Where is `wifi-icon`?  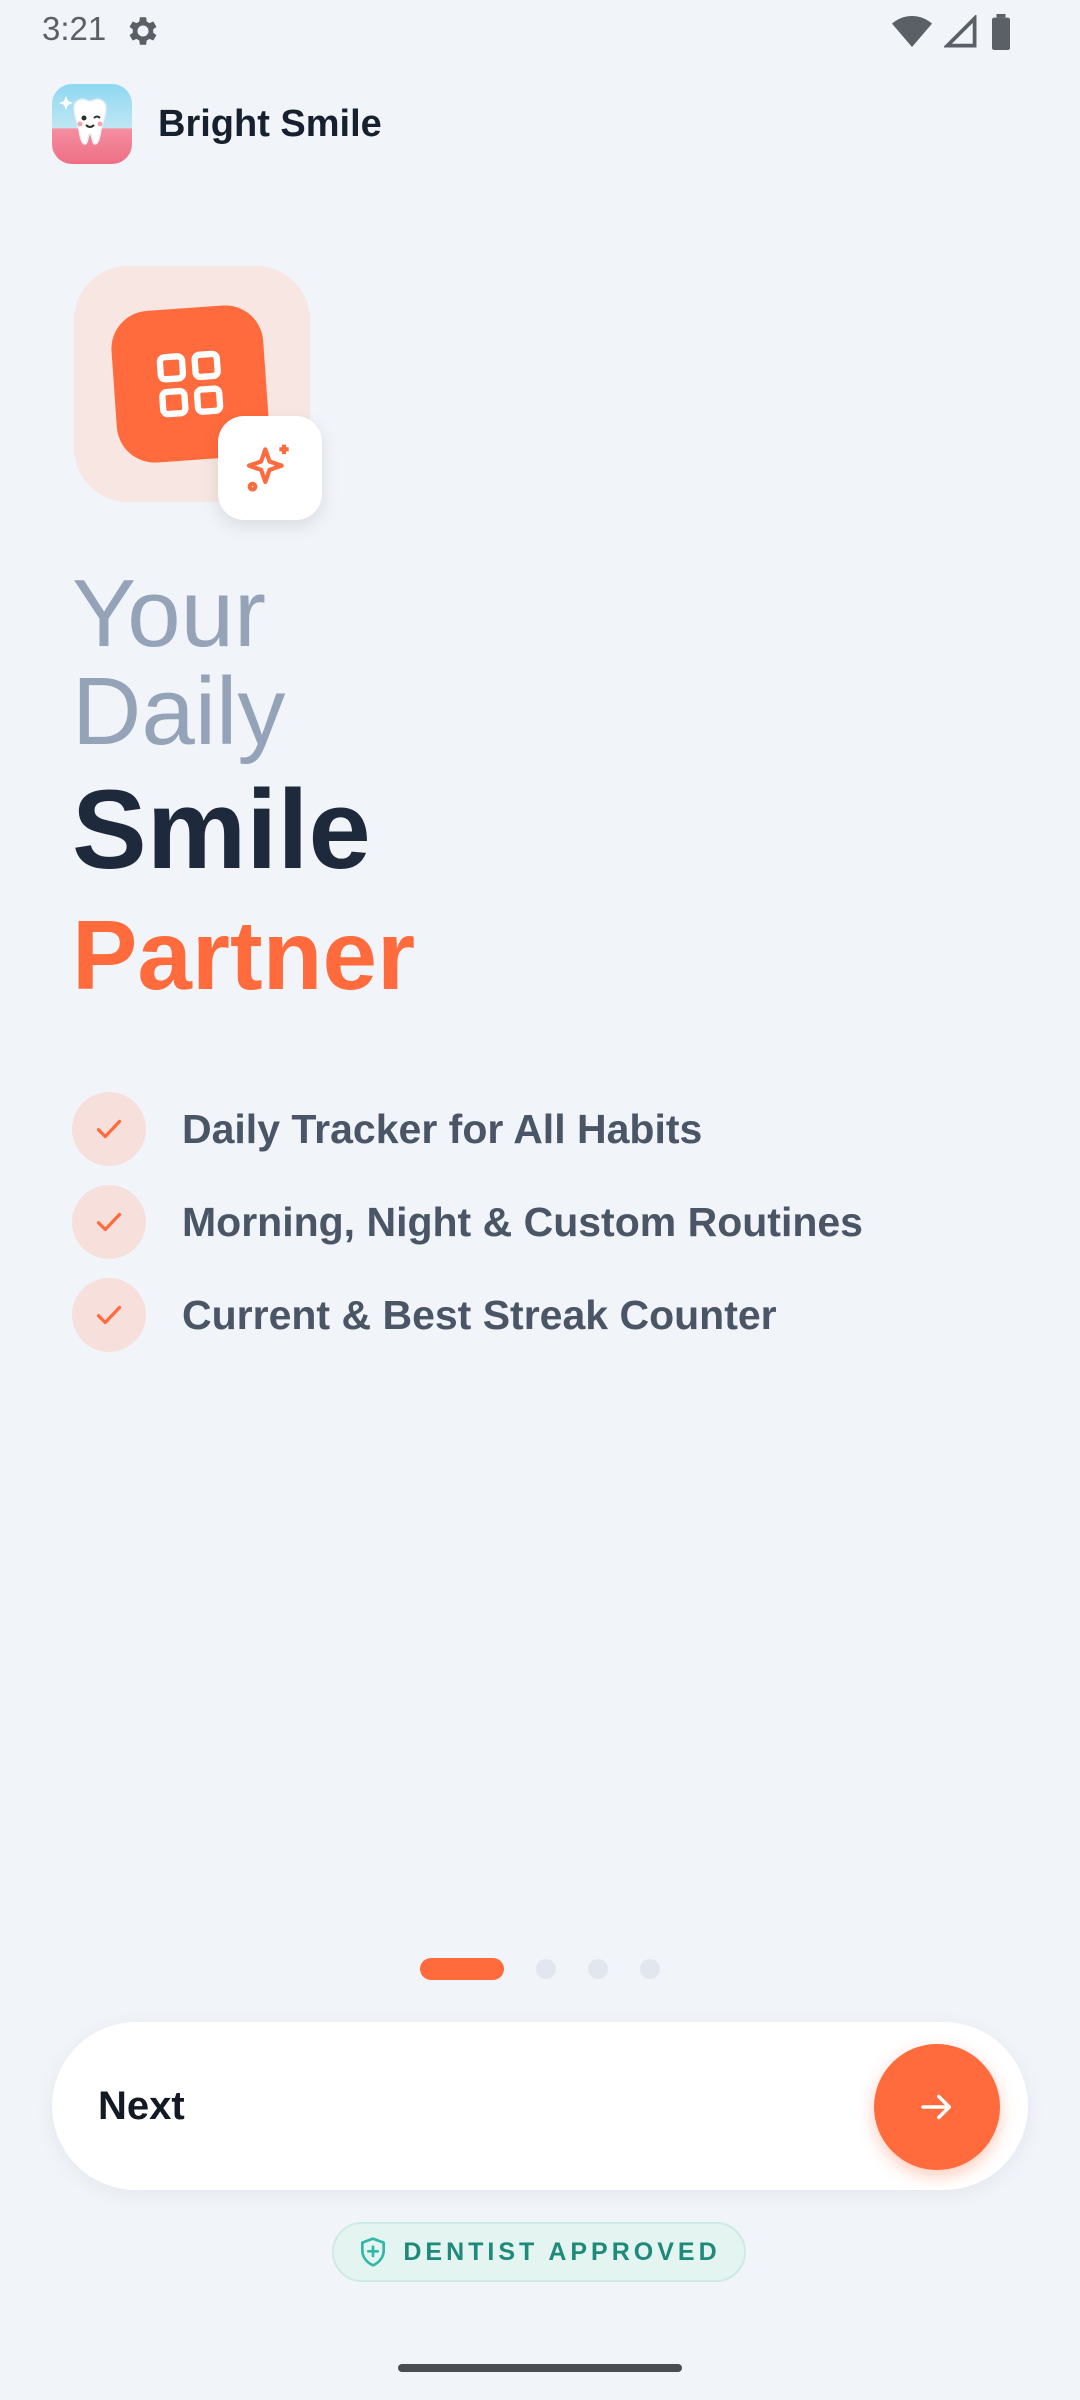
wifi-icon is located at coordinates (912, 31).